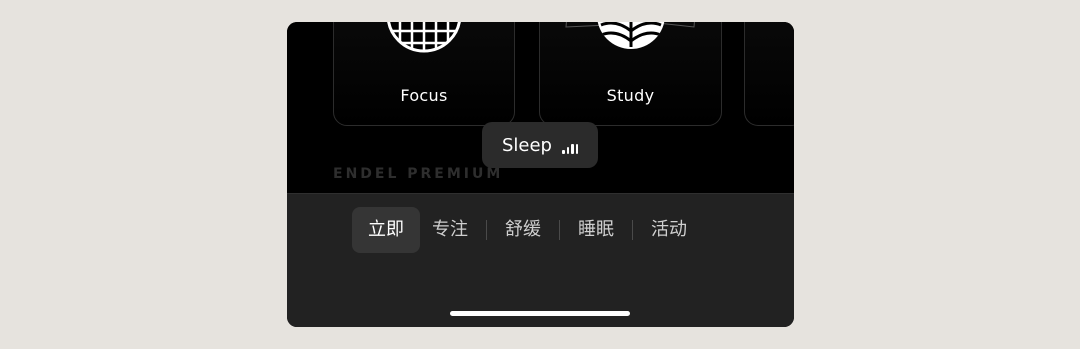 This screenshot has height=349, width=1080. I want to click on now-playing-label: Sleep, so click(526, 145).